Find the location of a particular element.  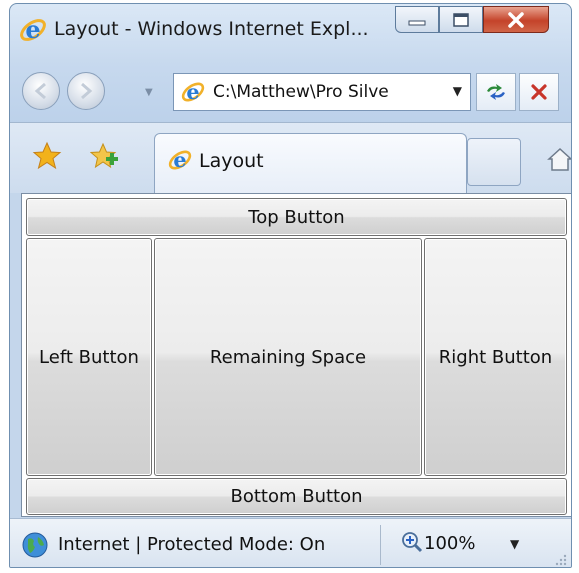

forward-button is located at coordinates (86, 91).